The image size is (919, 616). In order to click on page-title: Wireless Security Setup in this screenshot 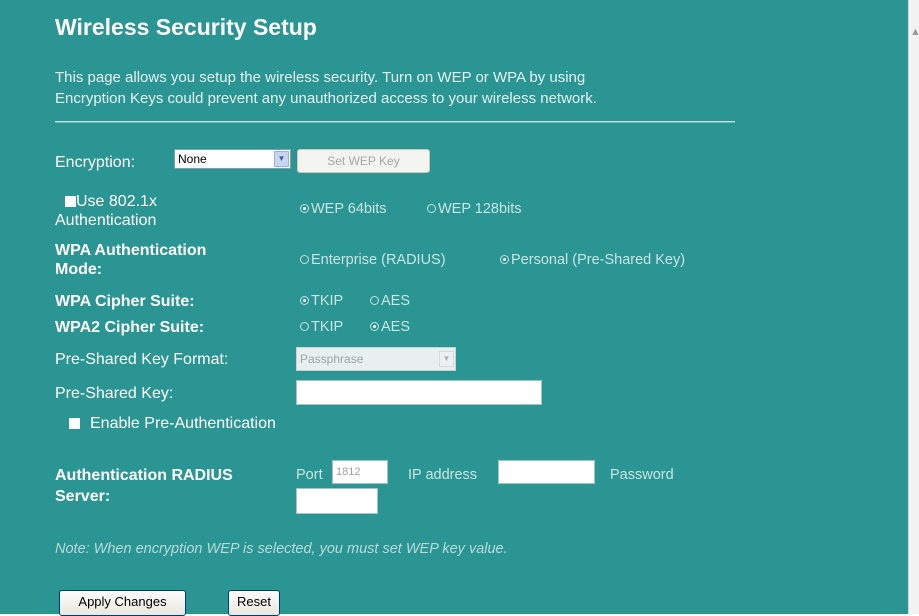, I will do `click(186, 27)`.